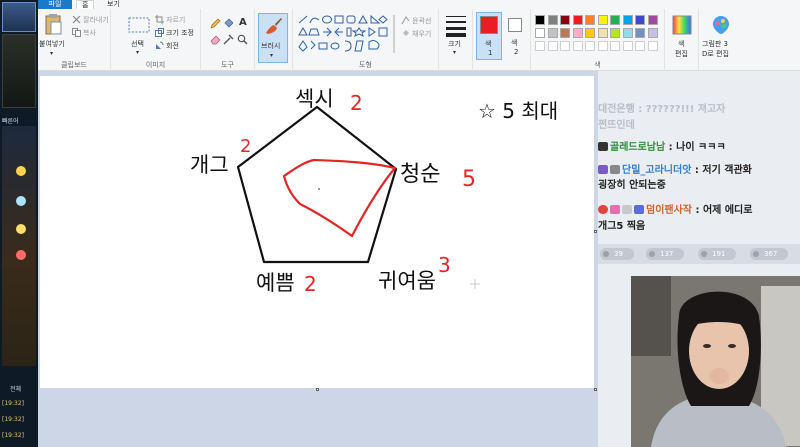 The width and height of the screenshot is (800, 447). I want to click on level-badge-icon, so click(627, 209).